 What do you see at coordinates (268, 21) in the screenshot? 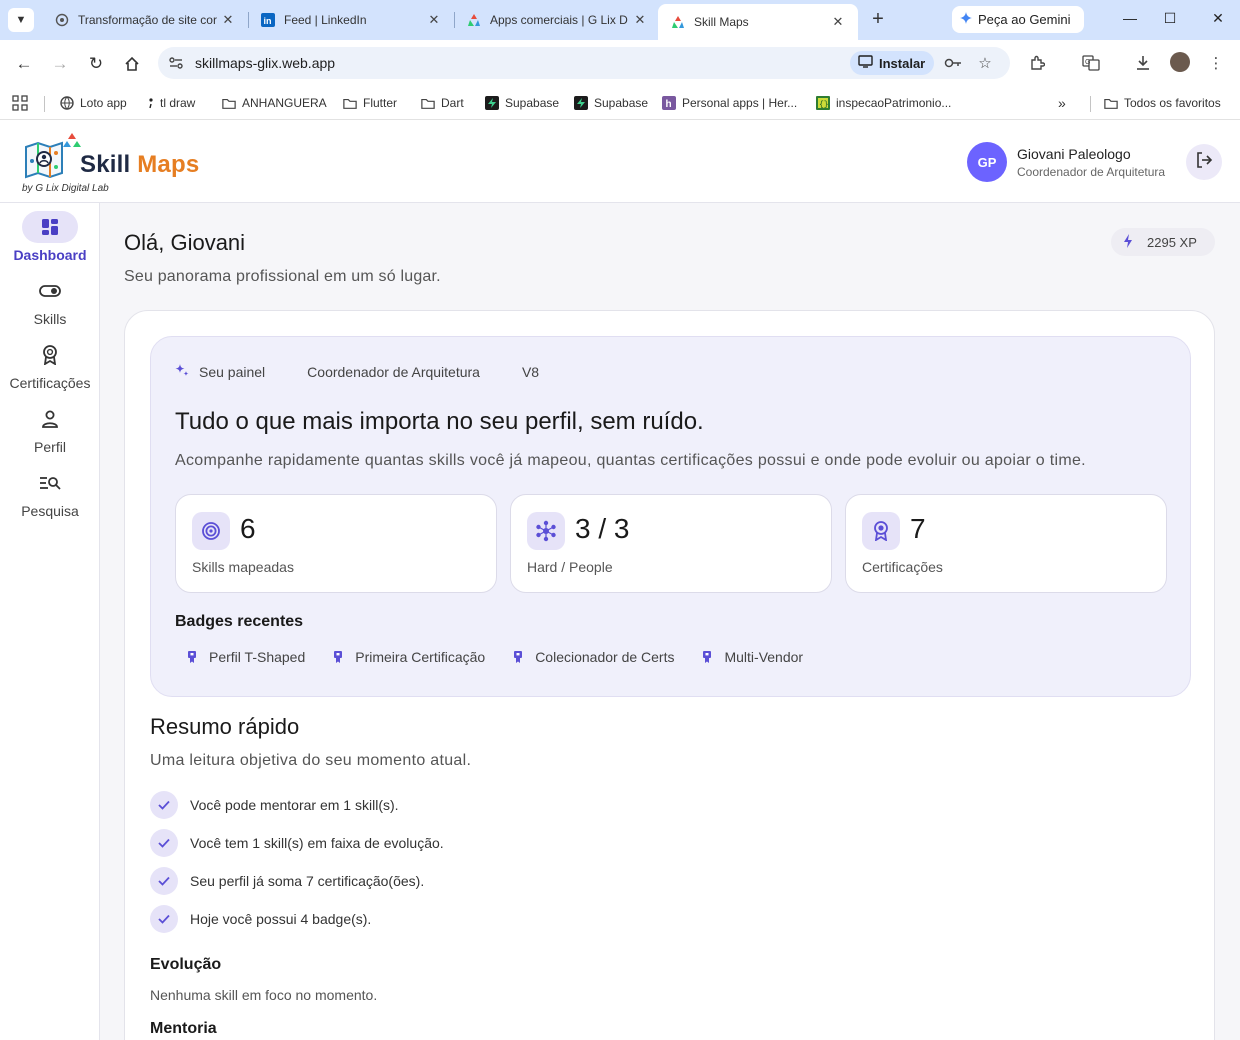
I see `svg-text: in` at bounding box center [268, 21].